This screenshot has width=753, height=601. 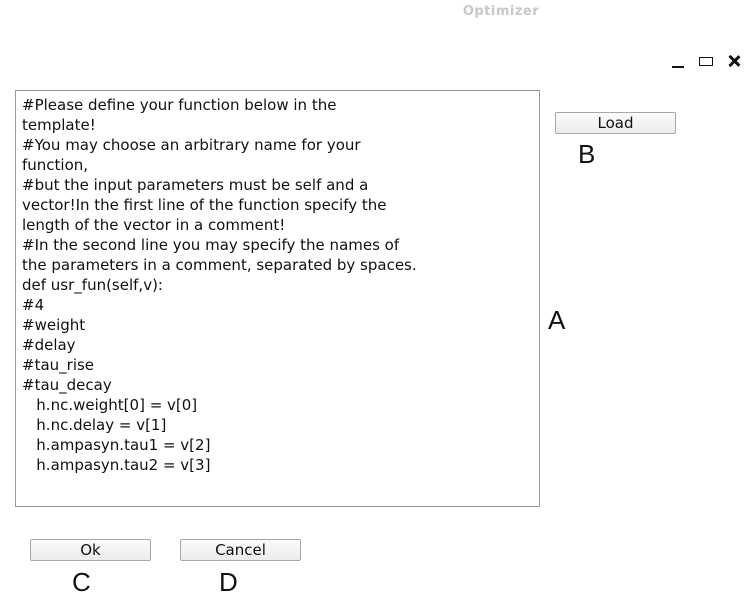 What do you see at coordinates (154, 225) in the screenshot?
I see `code-line: length of the vector in a comment!` at bounding box center [154, 225].